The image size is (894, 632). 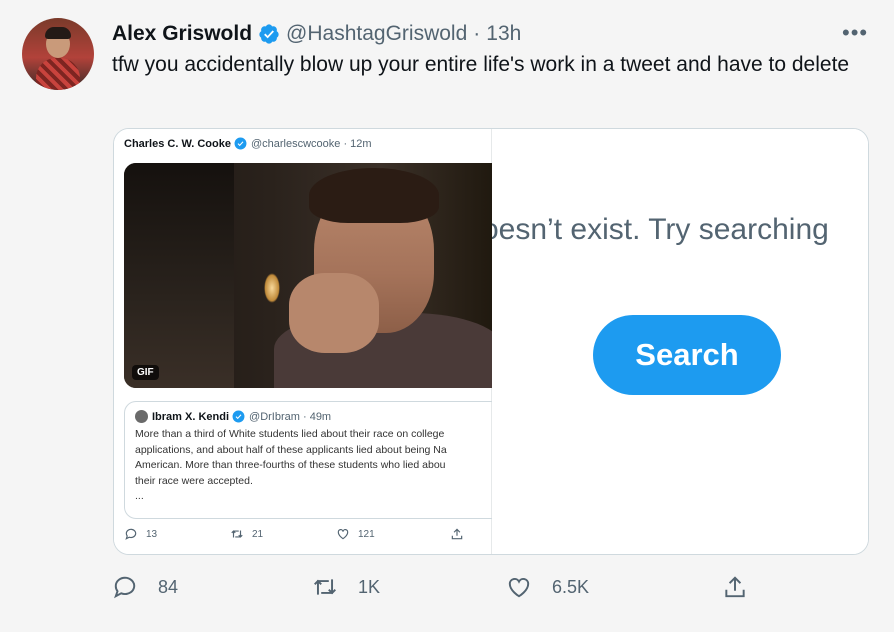 I want to click on quote-handle: @DrIbram · 49m, so click(x=290, y=416).